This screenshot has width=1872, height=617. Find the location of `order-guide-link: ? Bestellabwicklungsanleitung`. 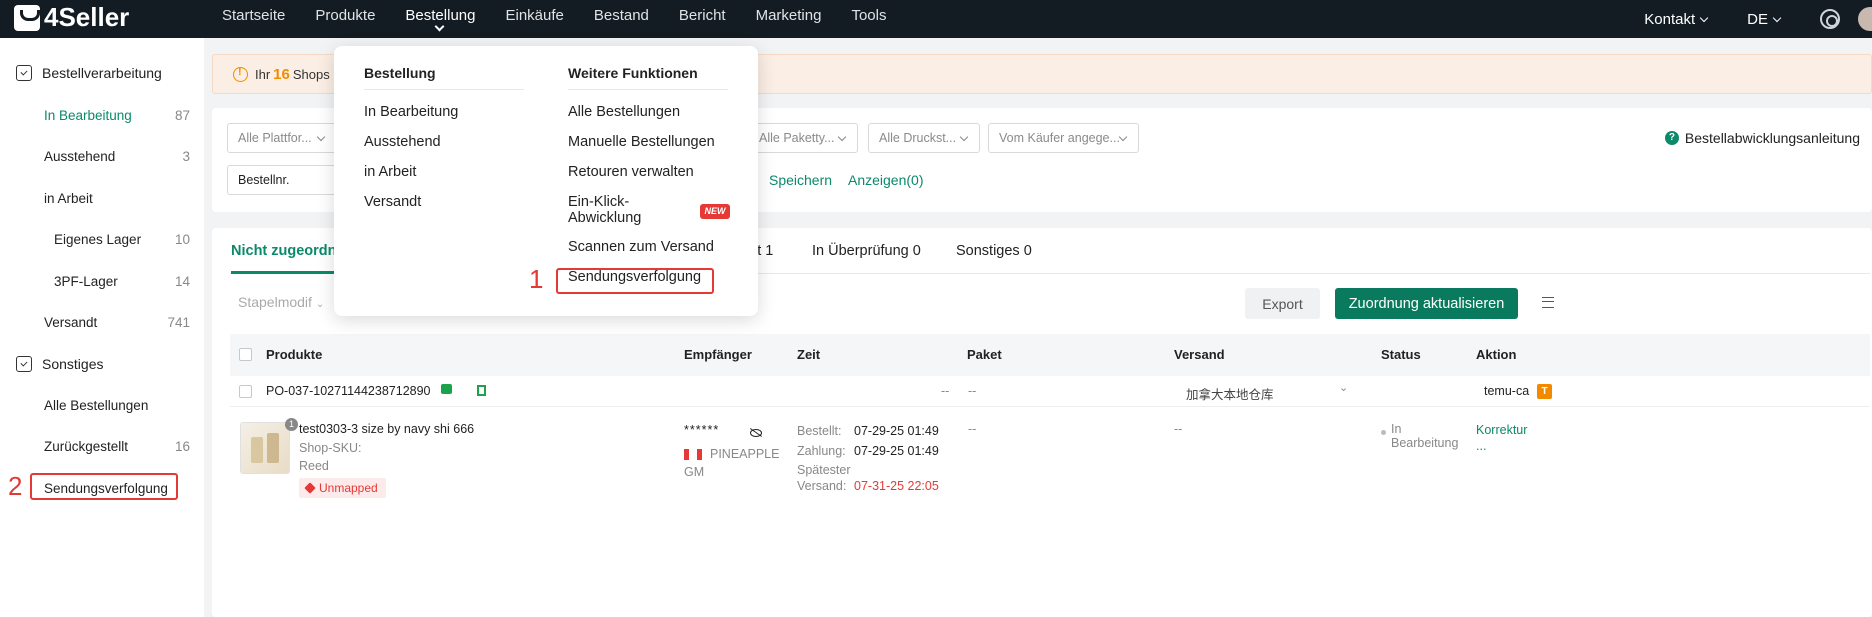

order-guide-link: ? Bestellabwicklungsanleitung is located at coordinates (1762, 138).